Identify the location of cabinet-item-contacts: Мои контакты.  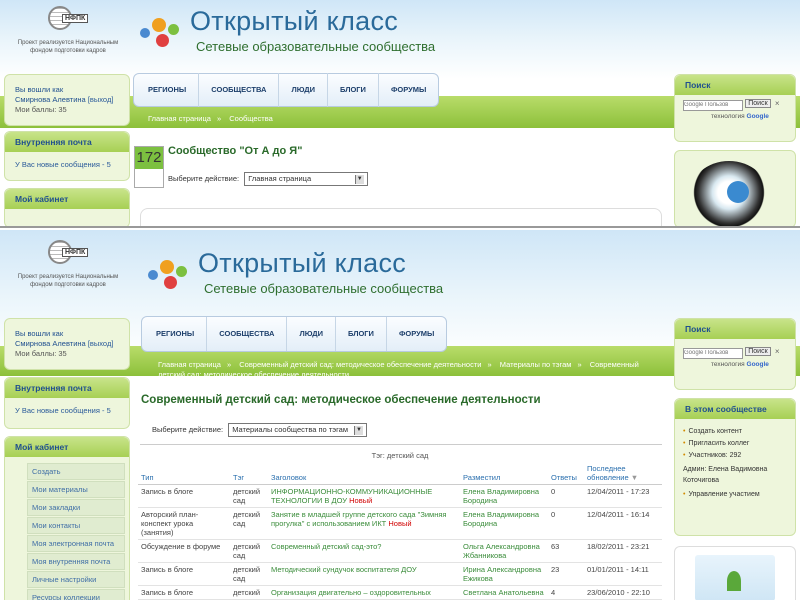
(76, 525).